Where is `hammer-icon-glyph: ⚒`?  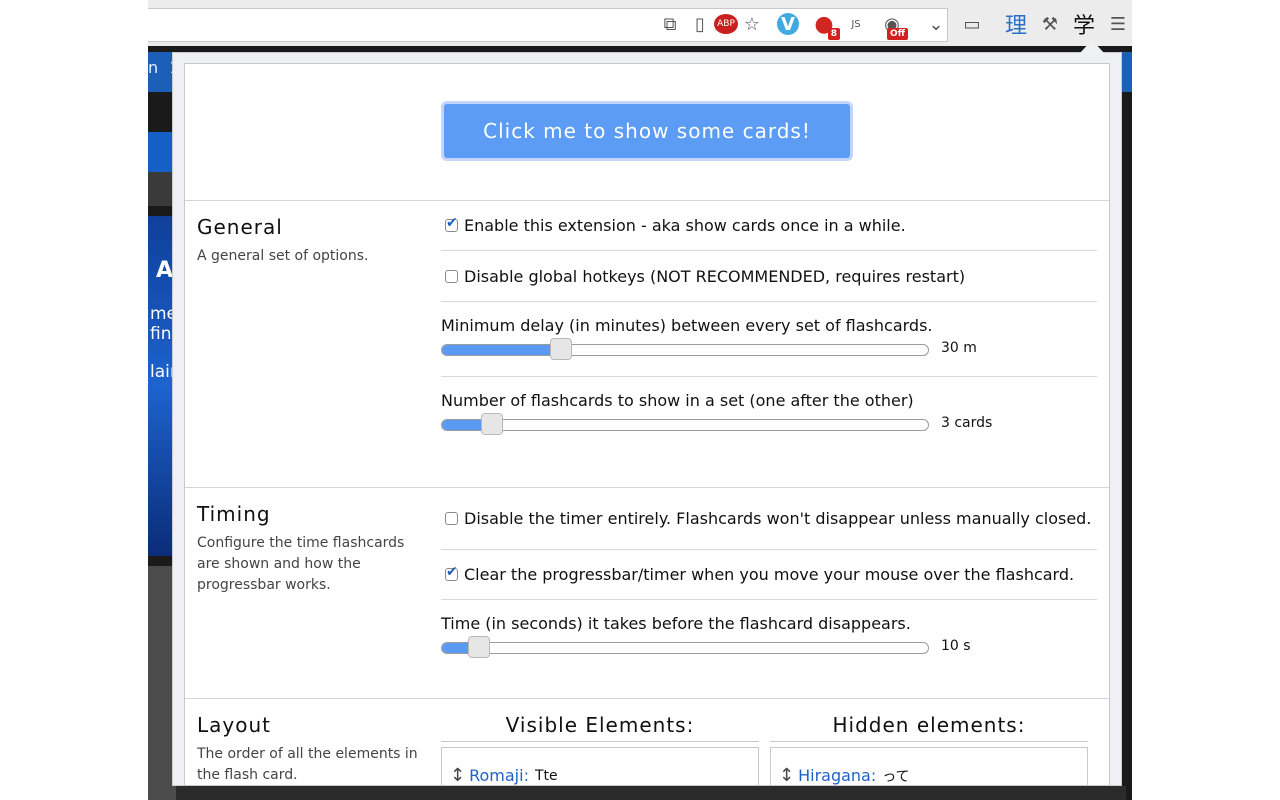
hammer-icon-glyph: ⚒ is located at coordinates (1050, 24).